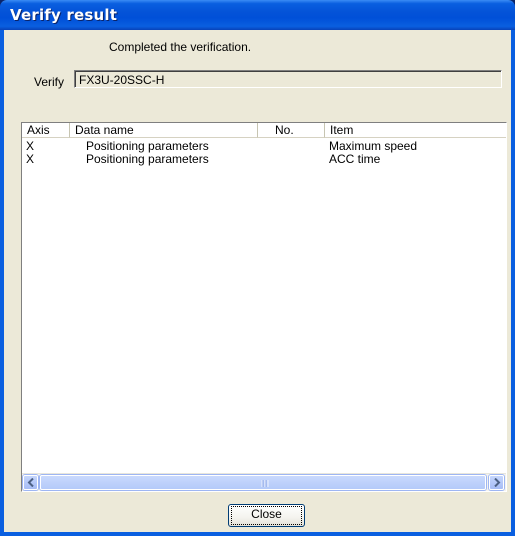  What do you see at coordinates (513, 283) in the screenshot?
I see `window-frame-right` at bounding box center [513, 283].